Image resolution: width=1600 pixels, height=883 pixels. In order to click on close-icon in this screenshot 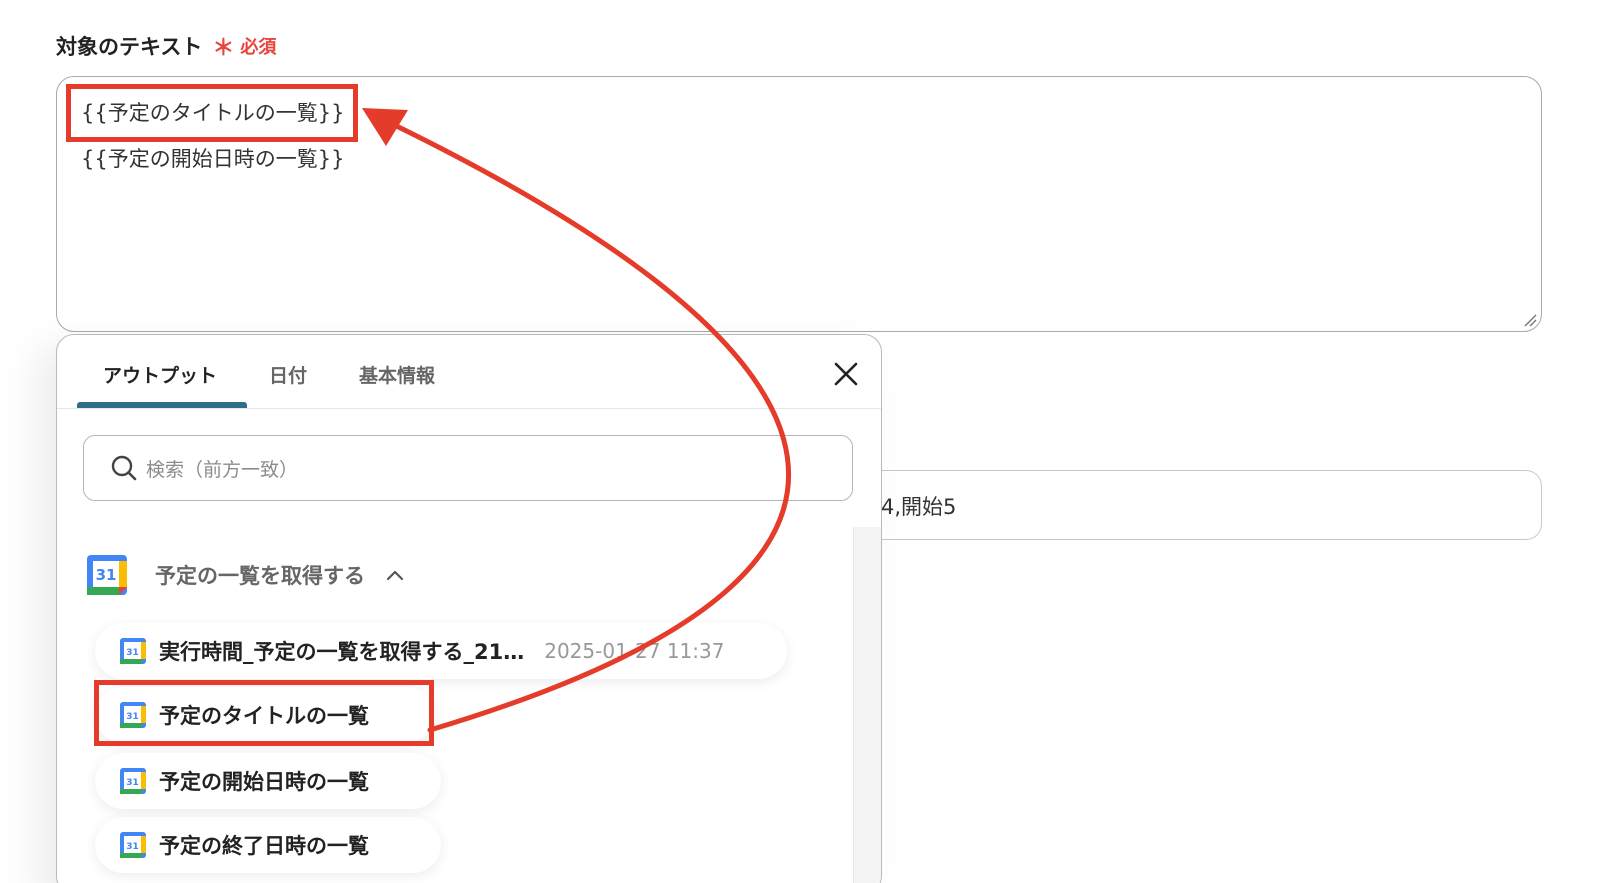, I will do `click(846, 374)`.